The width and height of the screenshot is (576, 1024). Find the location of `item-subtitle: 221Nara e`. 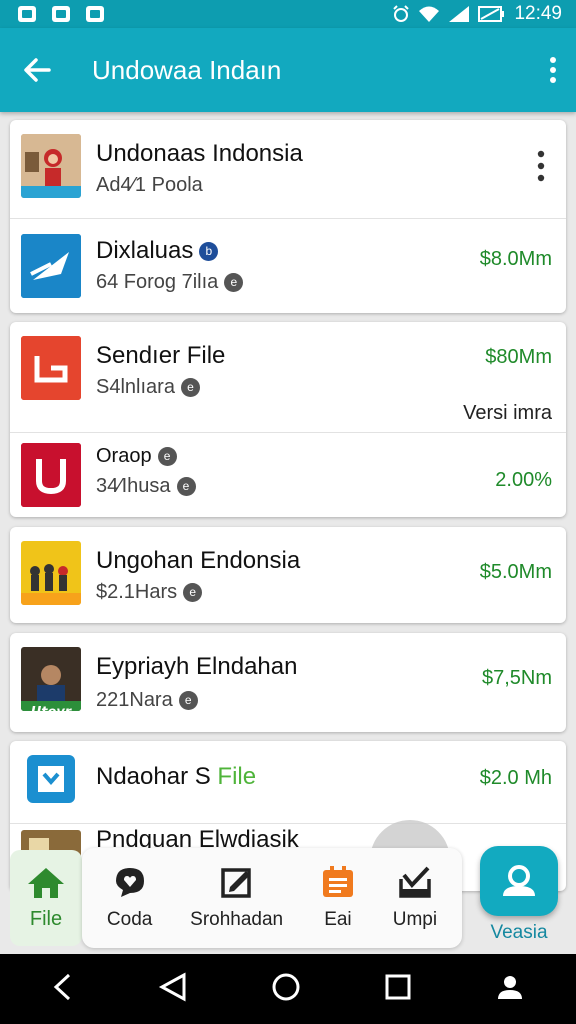

item-subtitle: 221Nara e is located at coordinates (147, 700).